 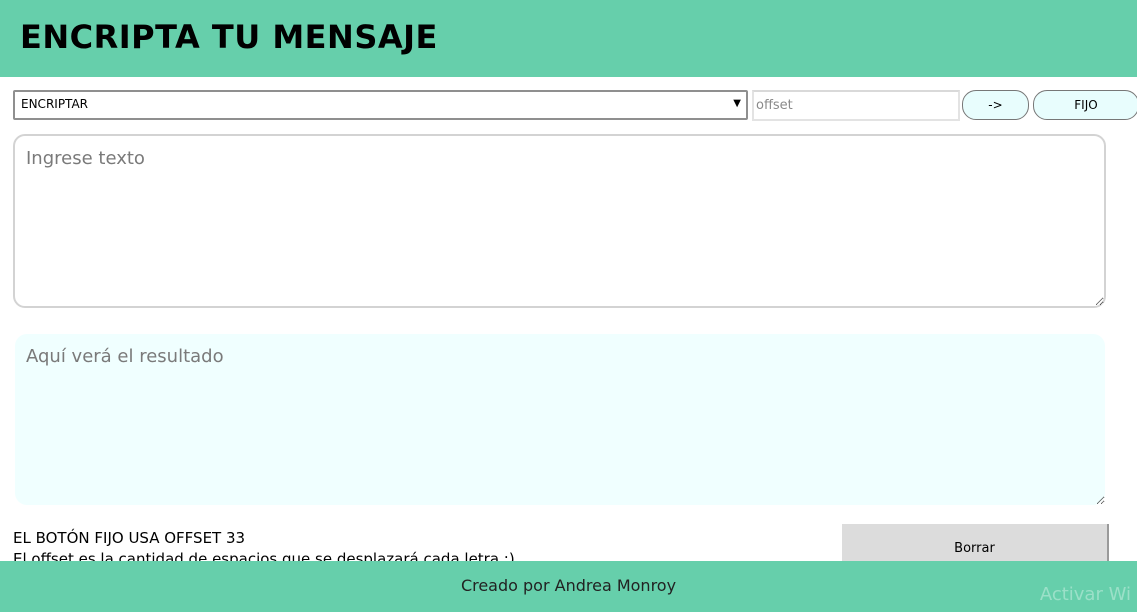 I want to click on offset-input, so click(x=856, y=105).